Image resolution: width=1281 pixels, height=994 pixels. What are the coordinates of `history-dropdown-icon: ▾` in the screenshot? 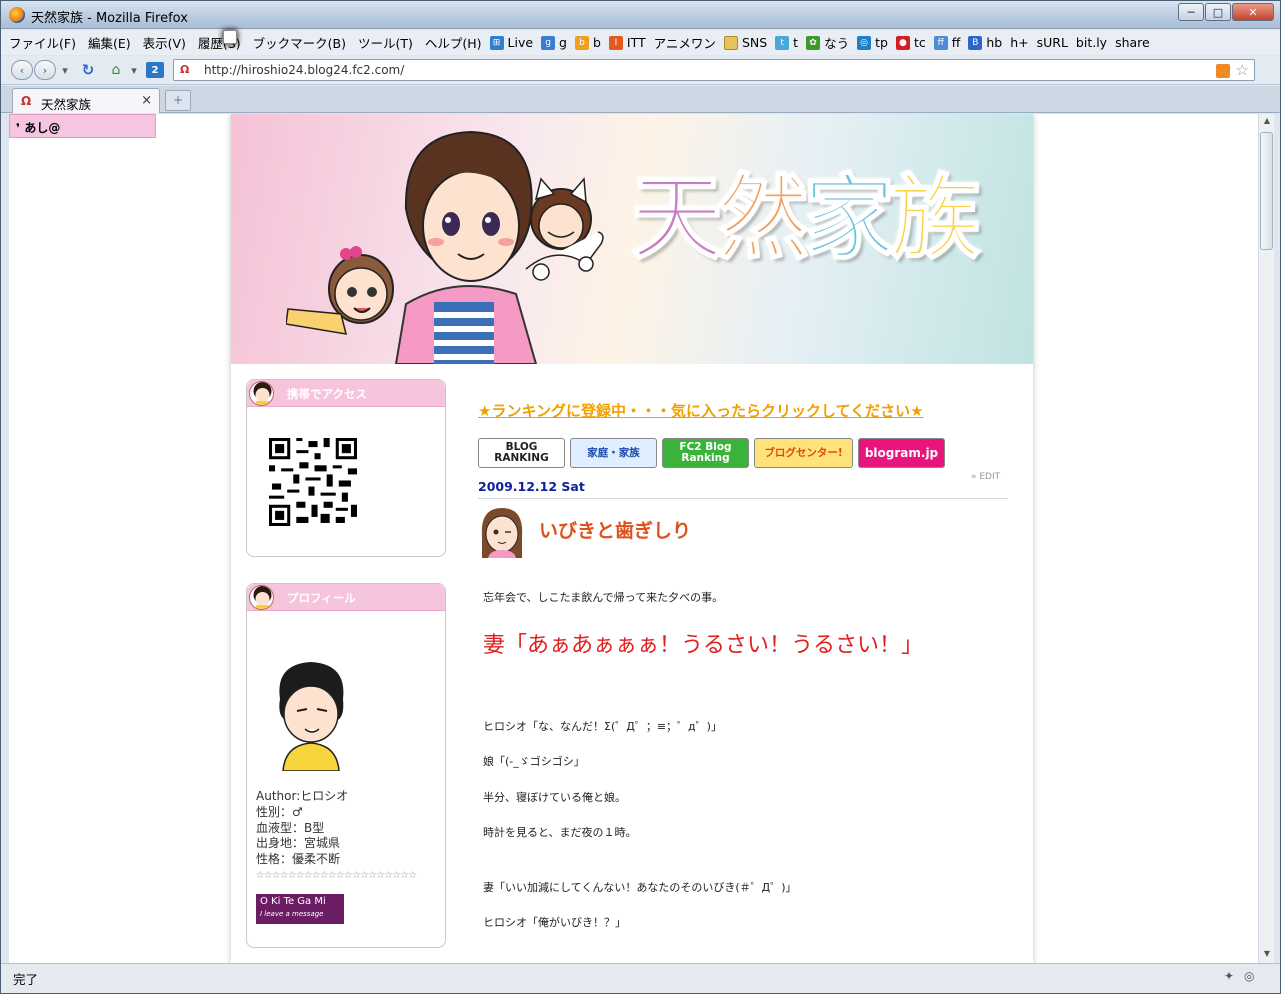 It's located at (65, 70).